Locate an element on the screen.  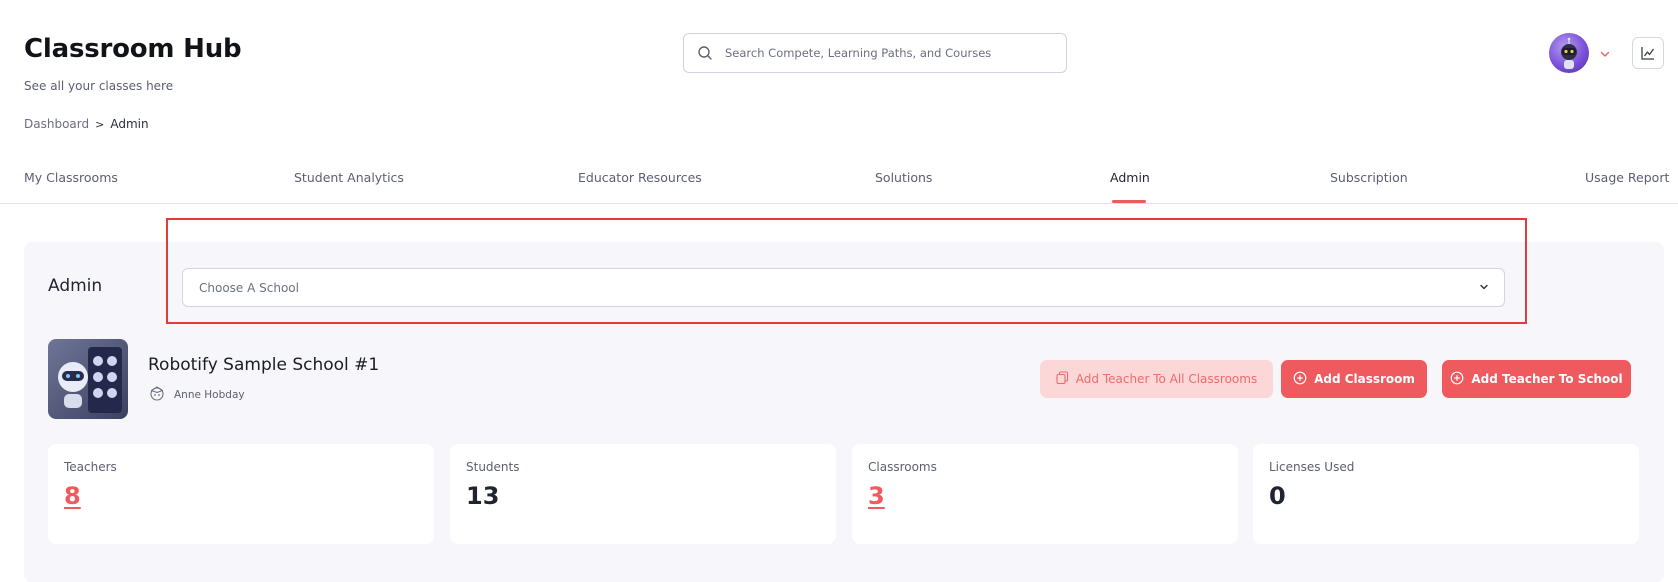
stat-value-teachers-link: 8 is located at coordinates (72, 496).